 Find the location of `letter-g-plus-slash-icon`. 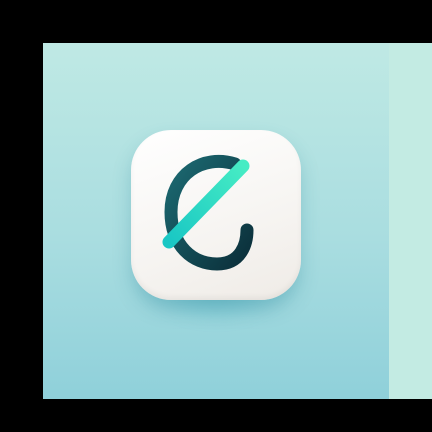

letter-g-plus-slash-icon is located at coordinates (220, 213).